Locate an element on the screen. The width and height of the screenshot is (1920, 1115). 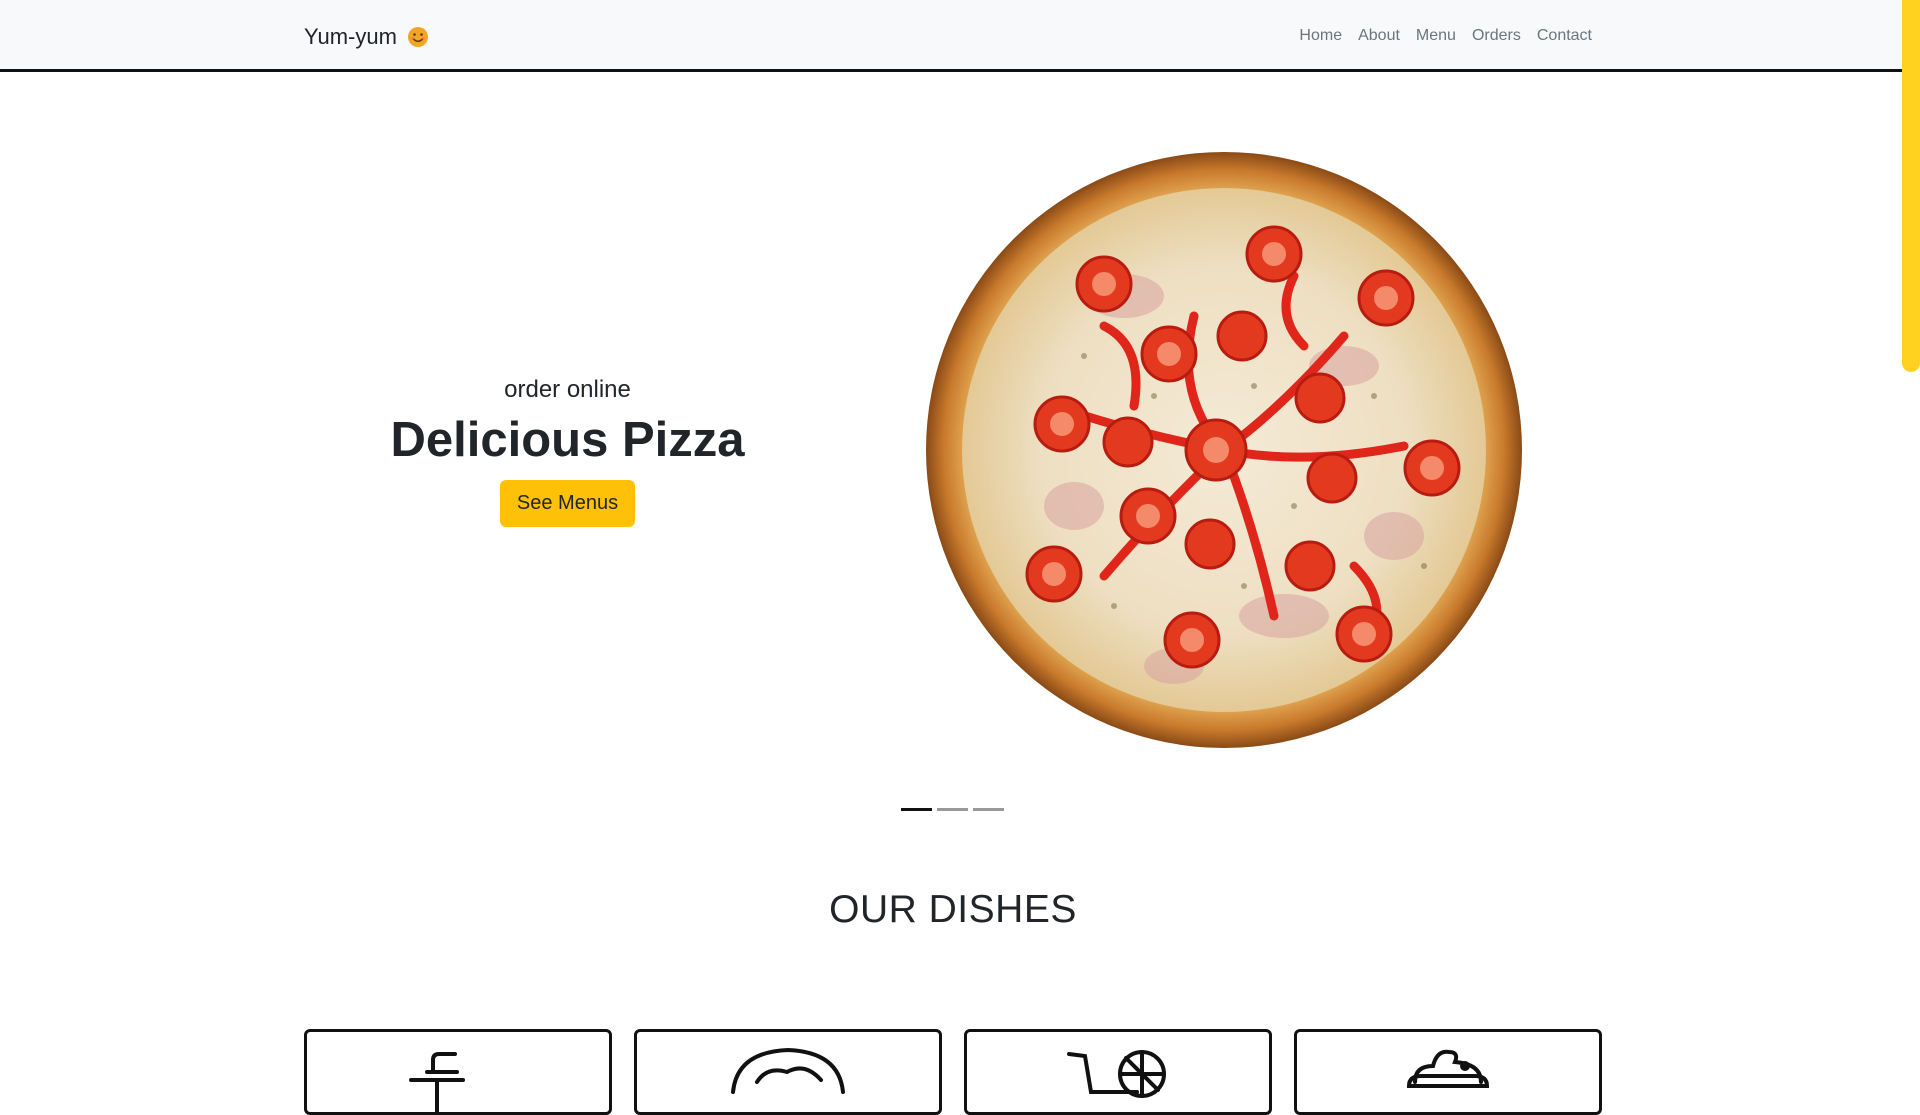
salad-bowl-icon is located at coordinates (788, 1070).